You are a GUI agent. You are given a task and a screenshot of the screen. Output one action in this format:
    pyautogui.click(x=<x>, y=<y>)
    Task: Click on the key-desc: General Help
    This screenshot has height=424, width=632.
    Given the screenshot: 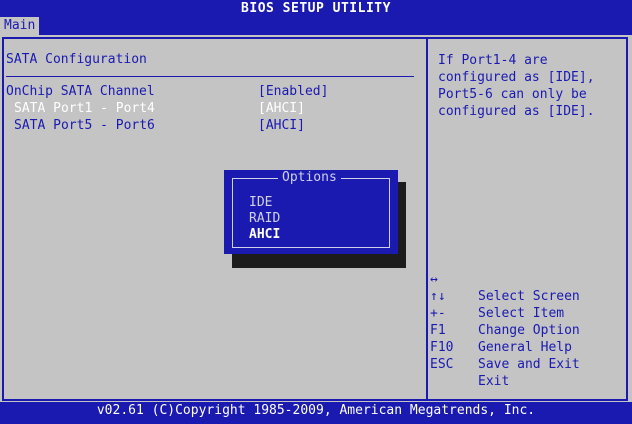 What is the action you would take?
    pyautogui.click(x=525, y=347)
    